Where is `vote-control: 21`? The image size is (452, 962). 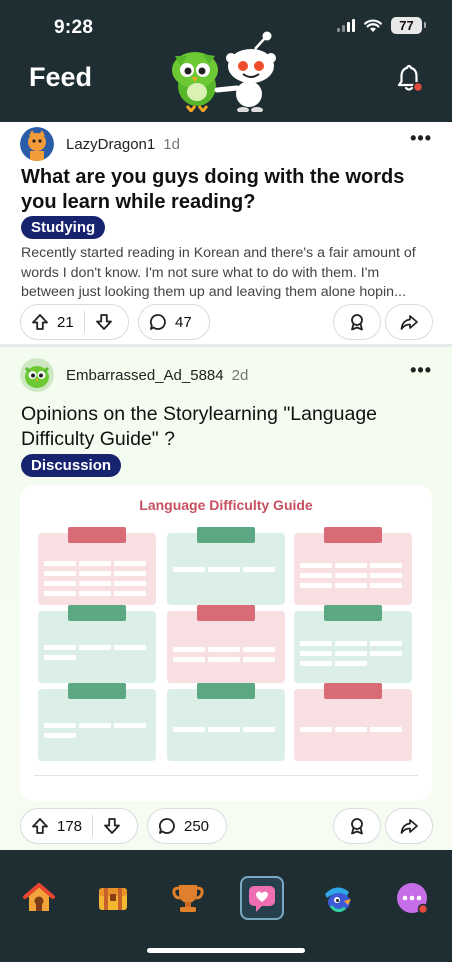 vote-control: 21 is located at coordinates (74, 322).